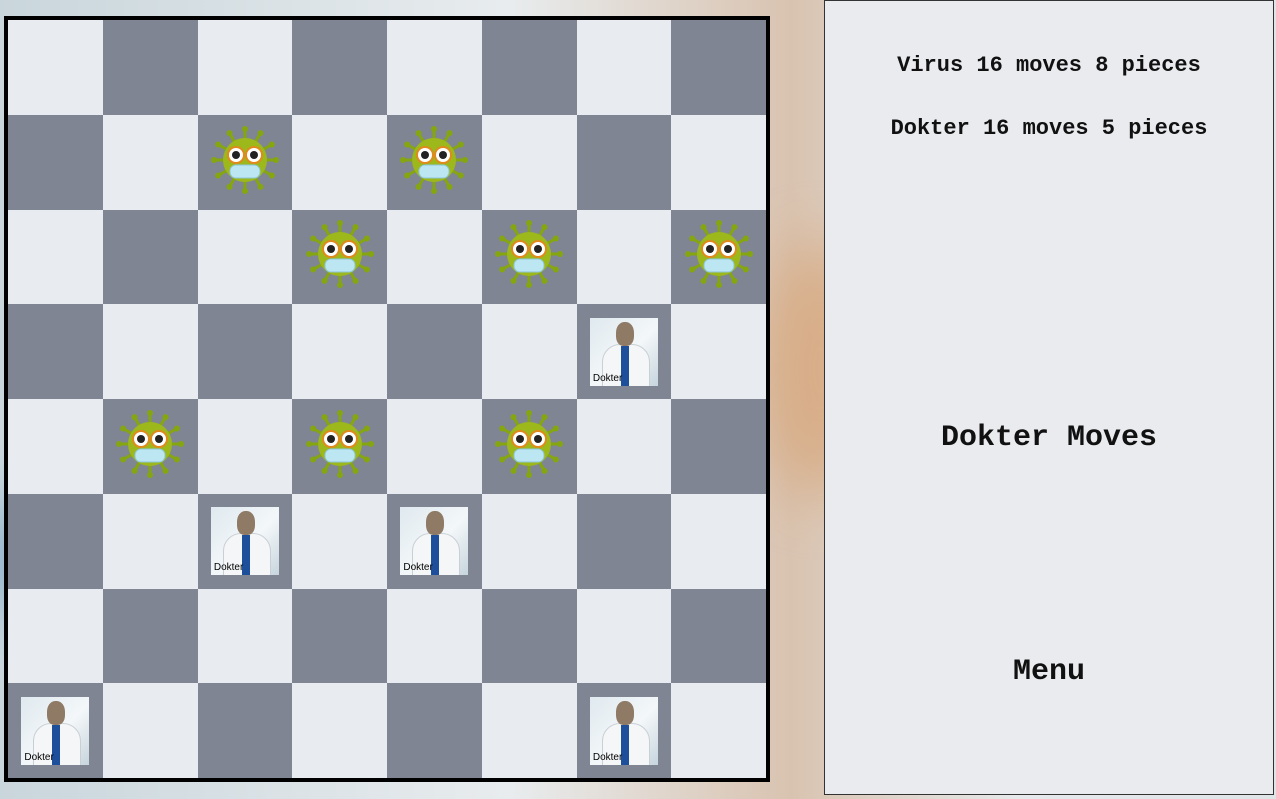  Describe the element at coordinates (1049, 128) in the screenshot. I see `dokter-stats: Dokter 16 moves 5 pieces` at that location.